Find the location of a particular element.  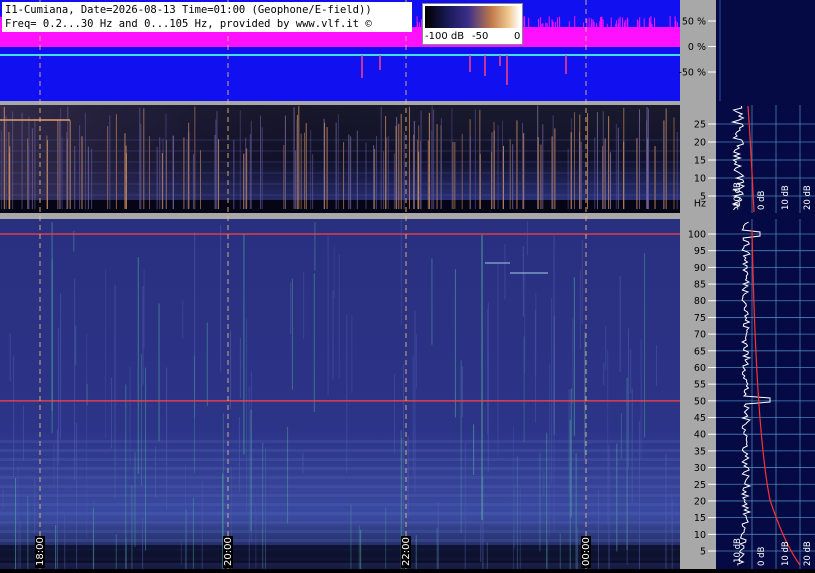

colorbar-legend: -100 dB -50 0 is located at coordinates (472, 24).